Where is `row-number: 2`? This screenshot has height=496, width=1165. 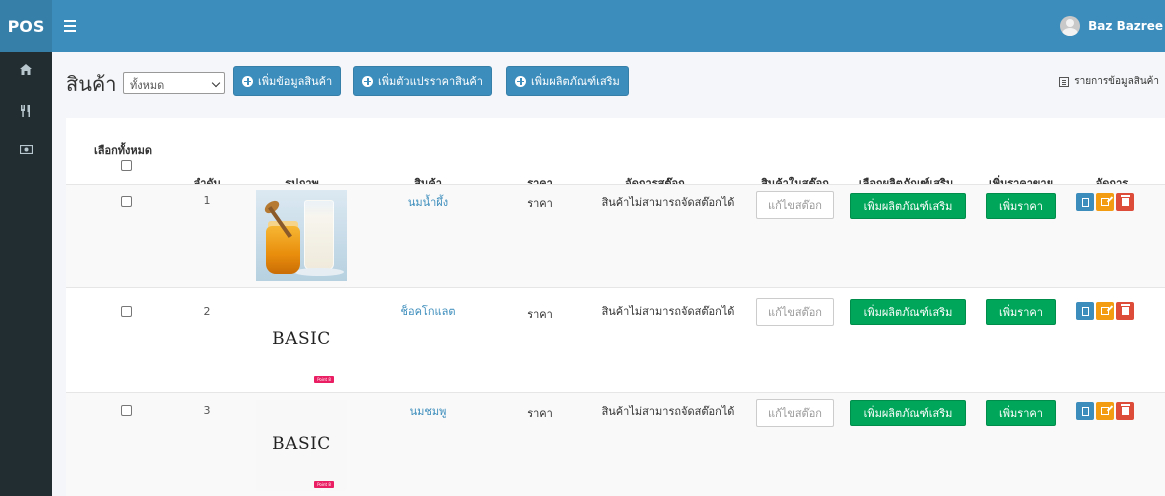
row-number: 2 is located at coordinates (207, 311).